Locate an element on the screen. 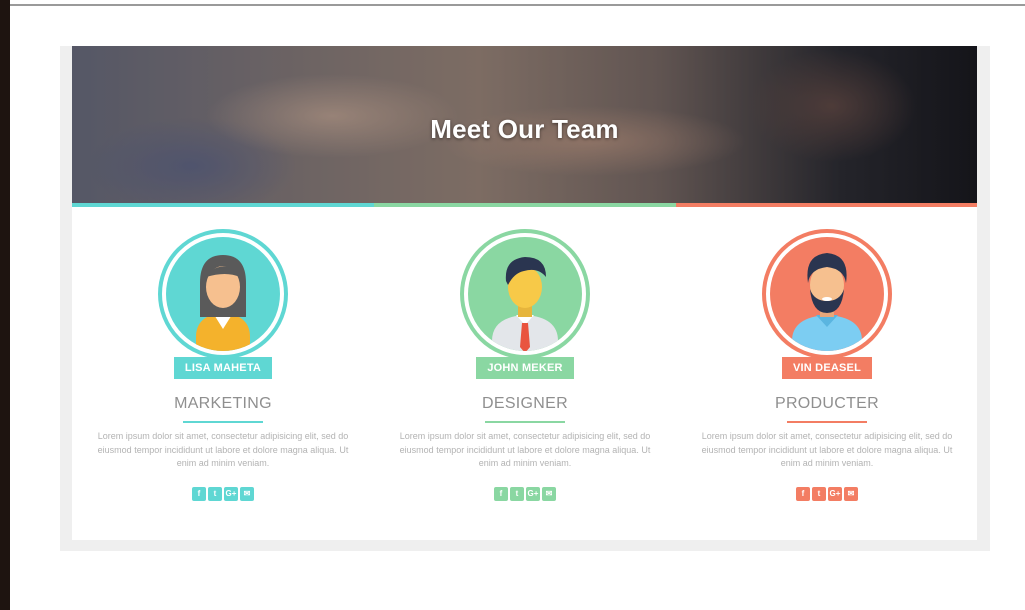  member-role: DESIGNER is located at coordinates (525, 403).